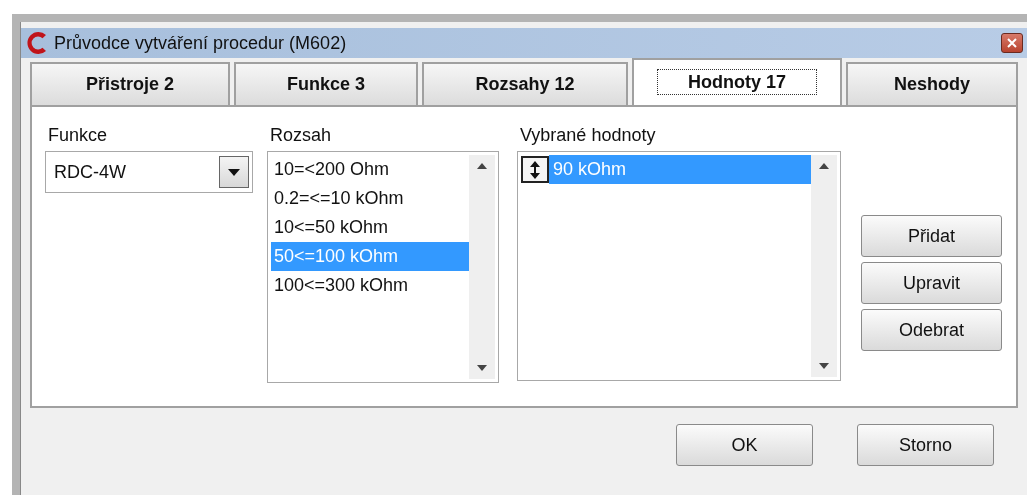 Image resolution: width=1027 pixels, height=495 pixels. Describe the element at coordinates (370, 227) in the screenshot. I see `list-item: 10<=50 kOhm` at that location.